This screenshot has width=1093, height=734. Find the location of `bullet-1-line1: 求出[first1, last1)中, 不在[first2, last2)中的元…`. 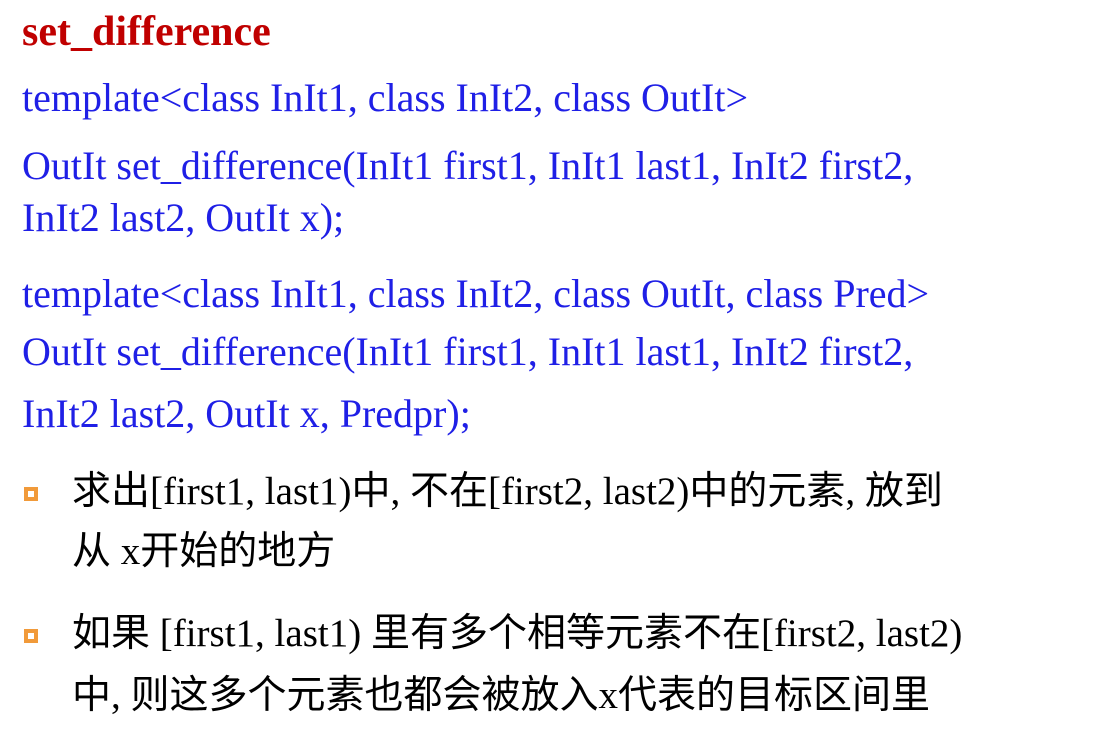

bullet-1-line1: 求出[first1, last1)中, 不在[first2, last2)中的元… is located at coordinates (507, 491).